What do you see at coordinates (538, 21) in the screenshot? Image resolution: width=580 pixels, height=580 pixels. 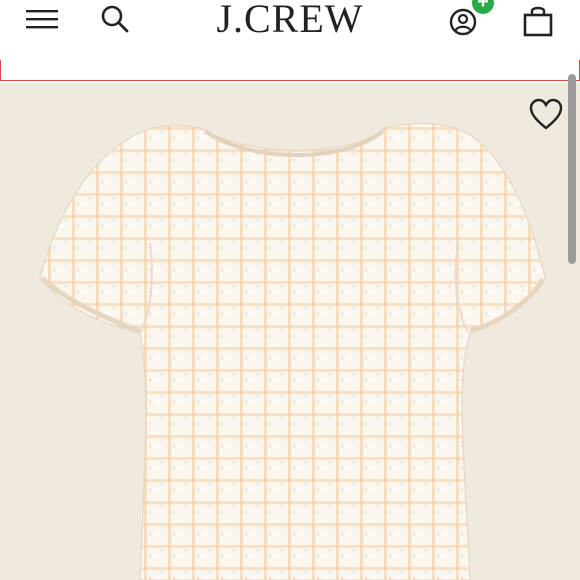 I see `shopping-bag-icon` at bounding box center [538, 21].